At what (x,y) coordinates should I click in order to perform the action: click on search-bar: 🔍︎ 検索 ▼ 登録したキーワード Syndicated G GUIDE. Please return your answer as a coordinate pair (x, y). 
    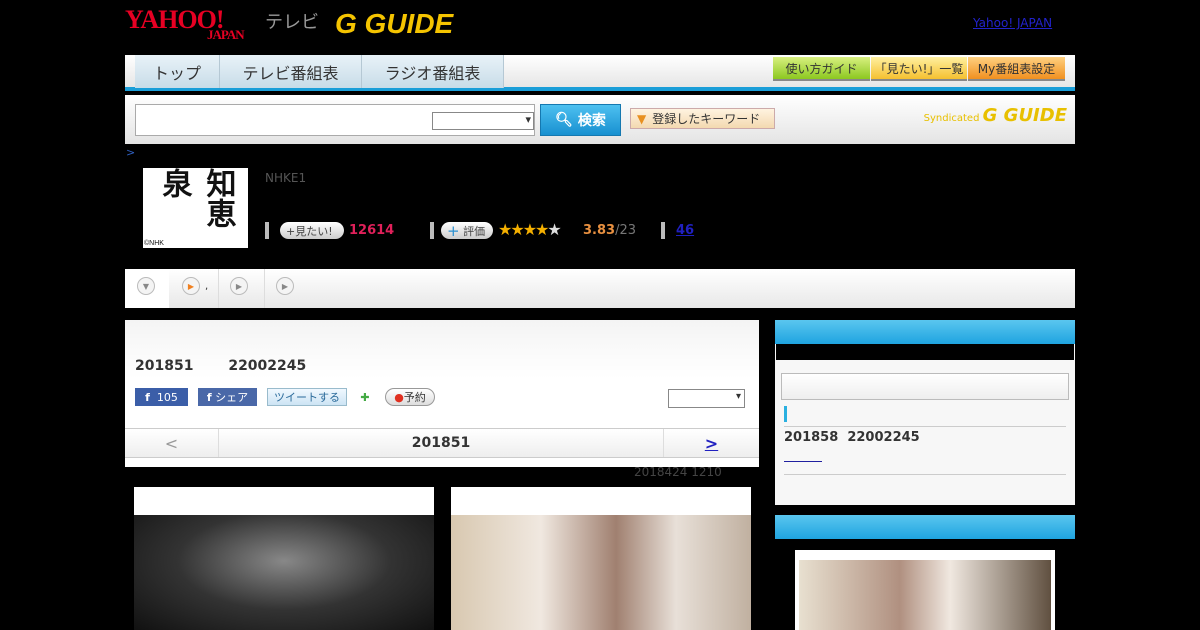
    Looking at the image, I should click on (600, 119).